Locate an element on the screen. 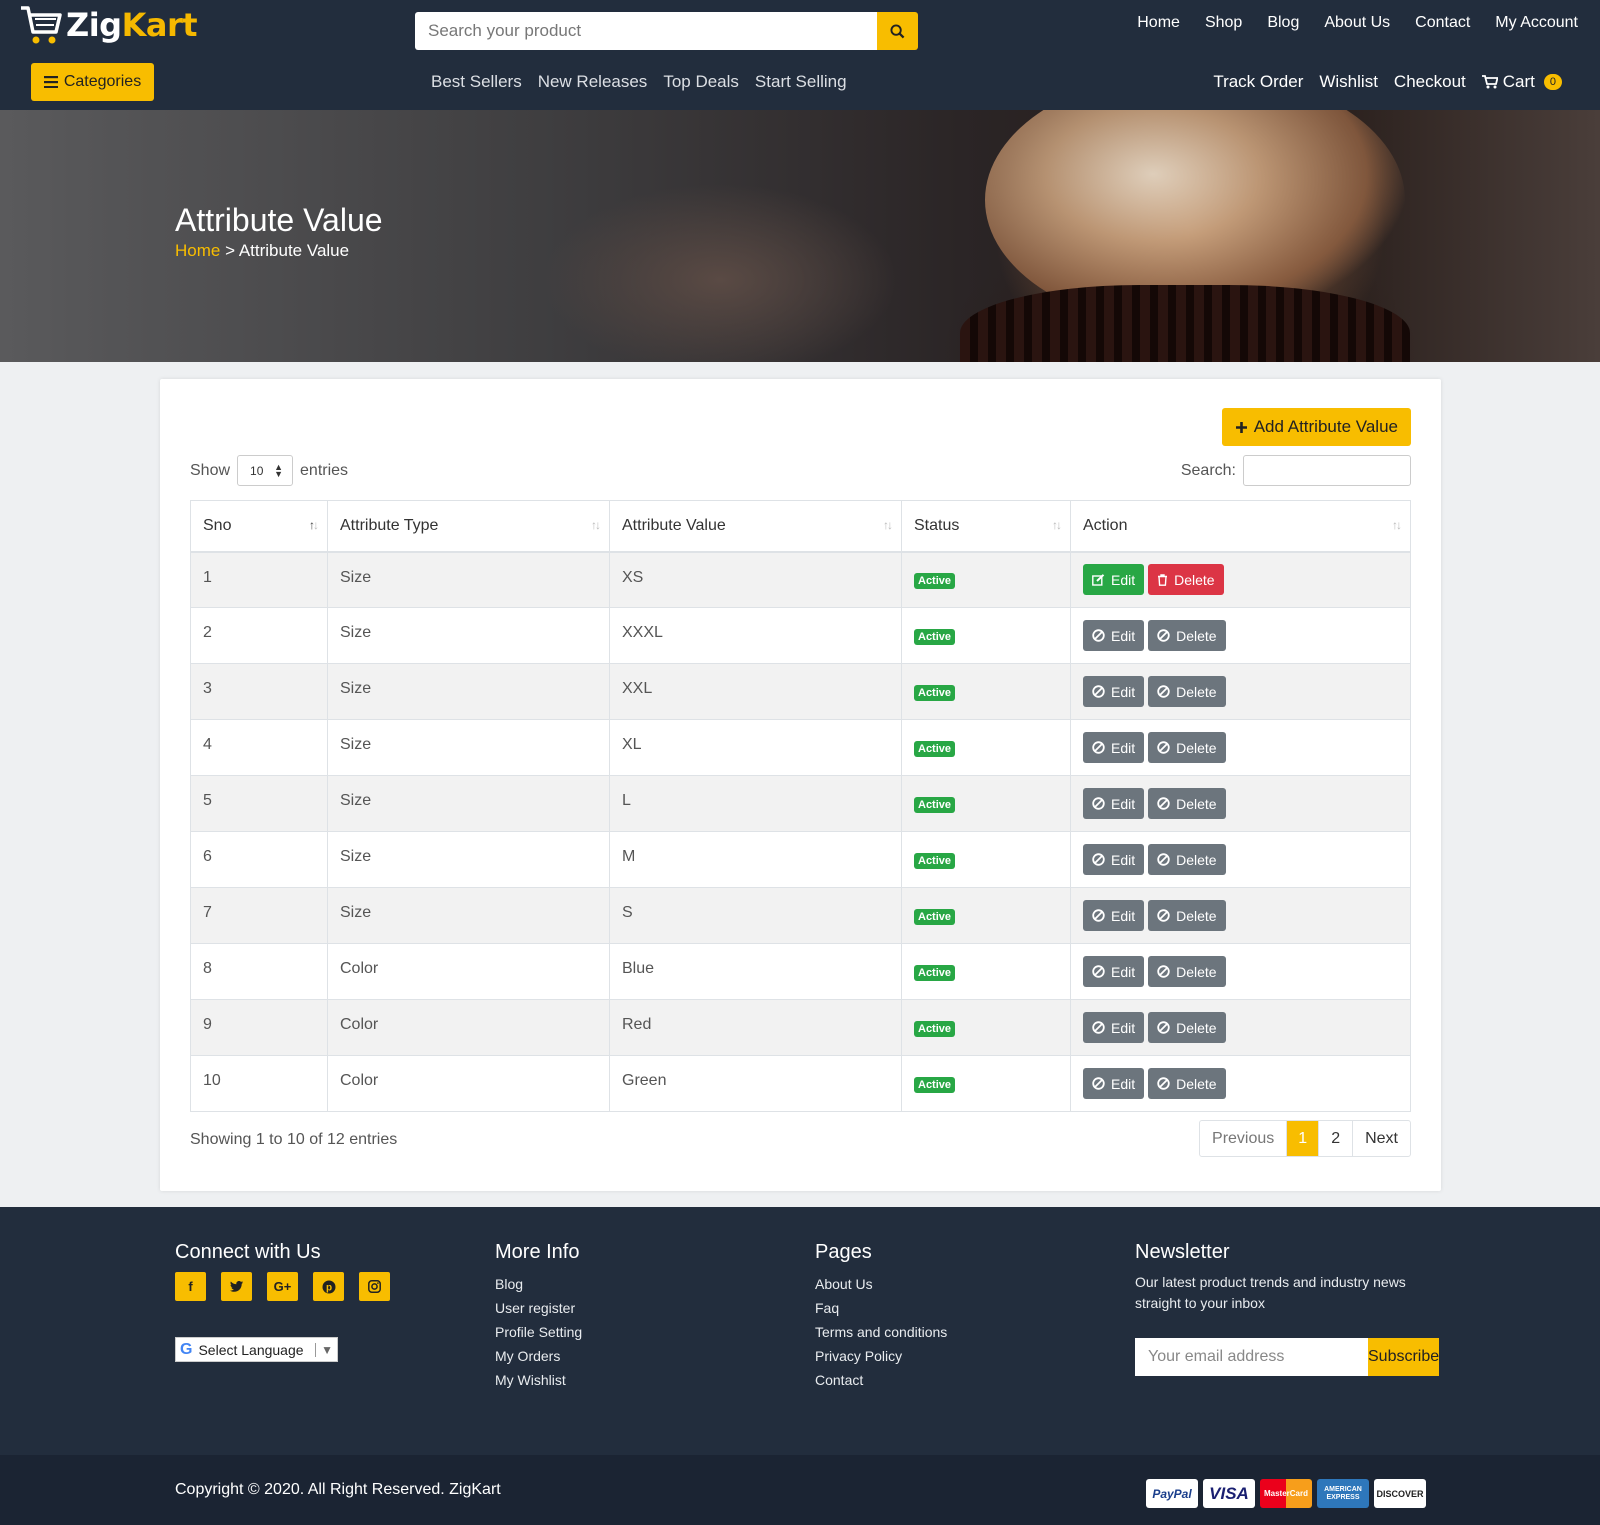 The image size is (1600, 1525). google-plus-icon: G+ is located at coordinates (282, 1286).